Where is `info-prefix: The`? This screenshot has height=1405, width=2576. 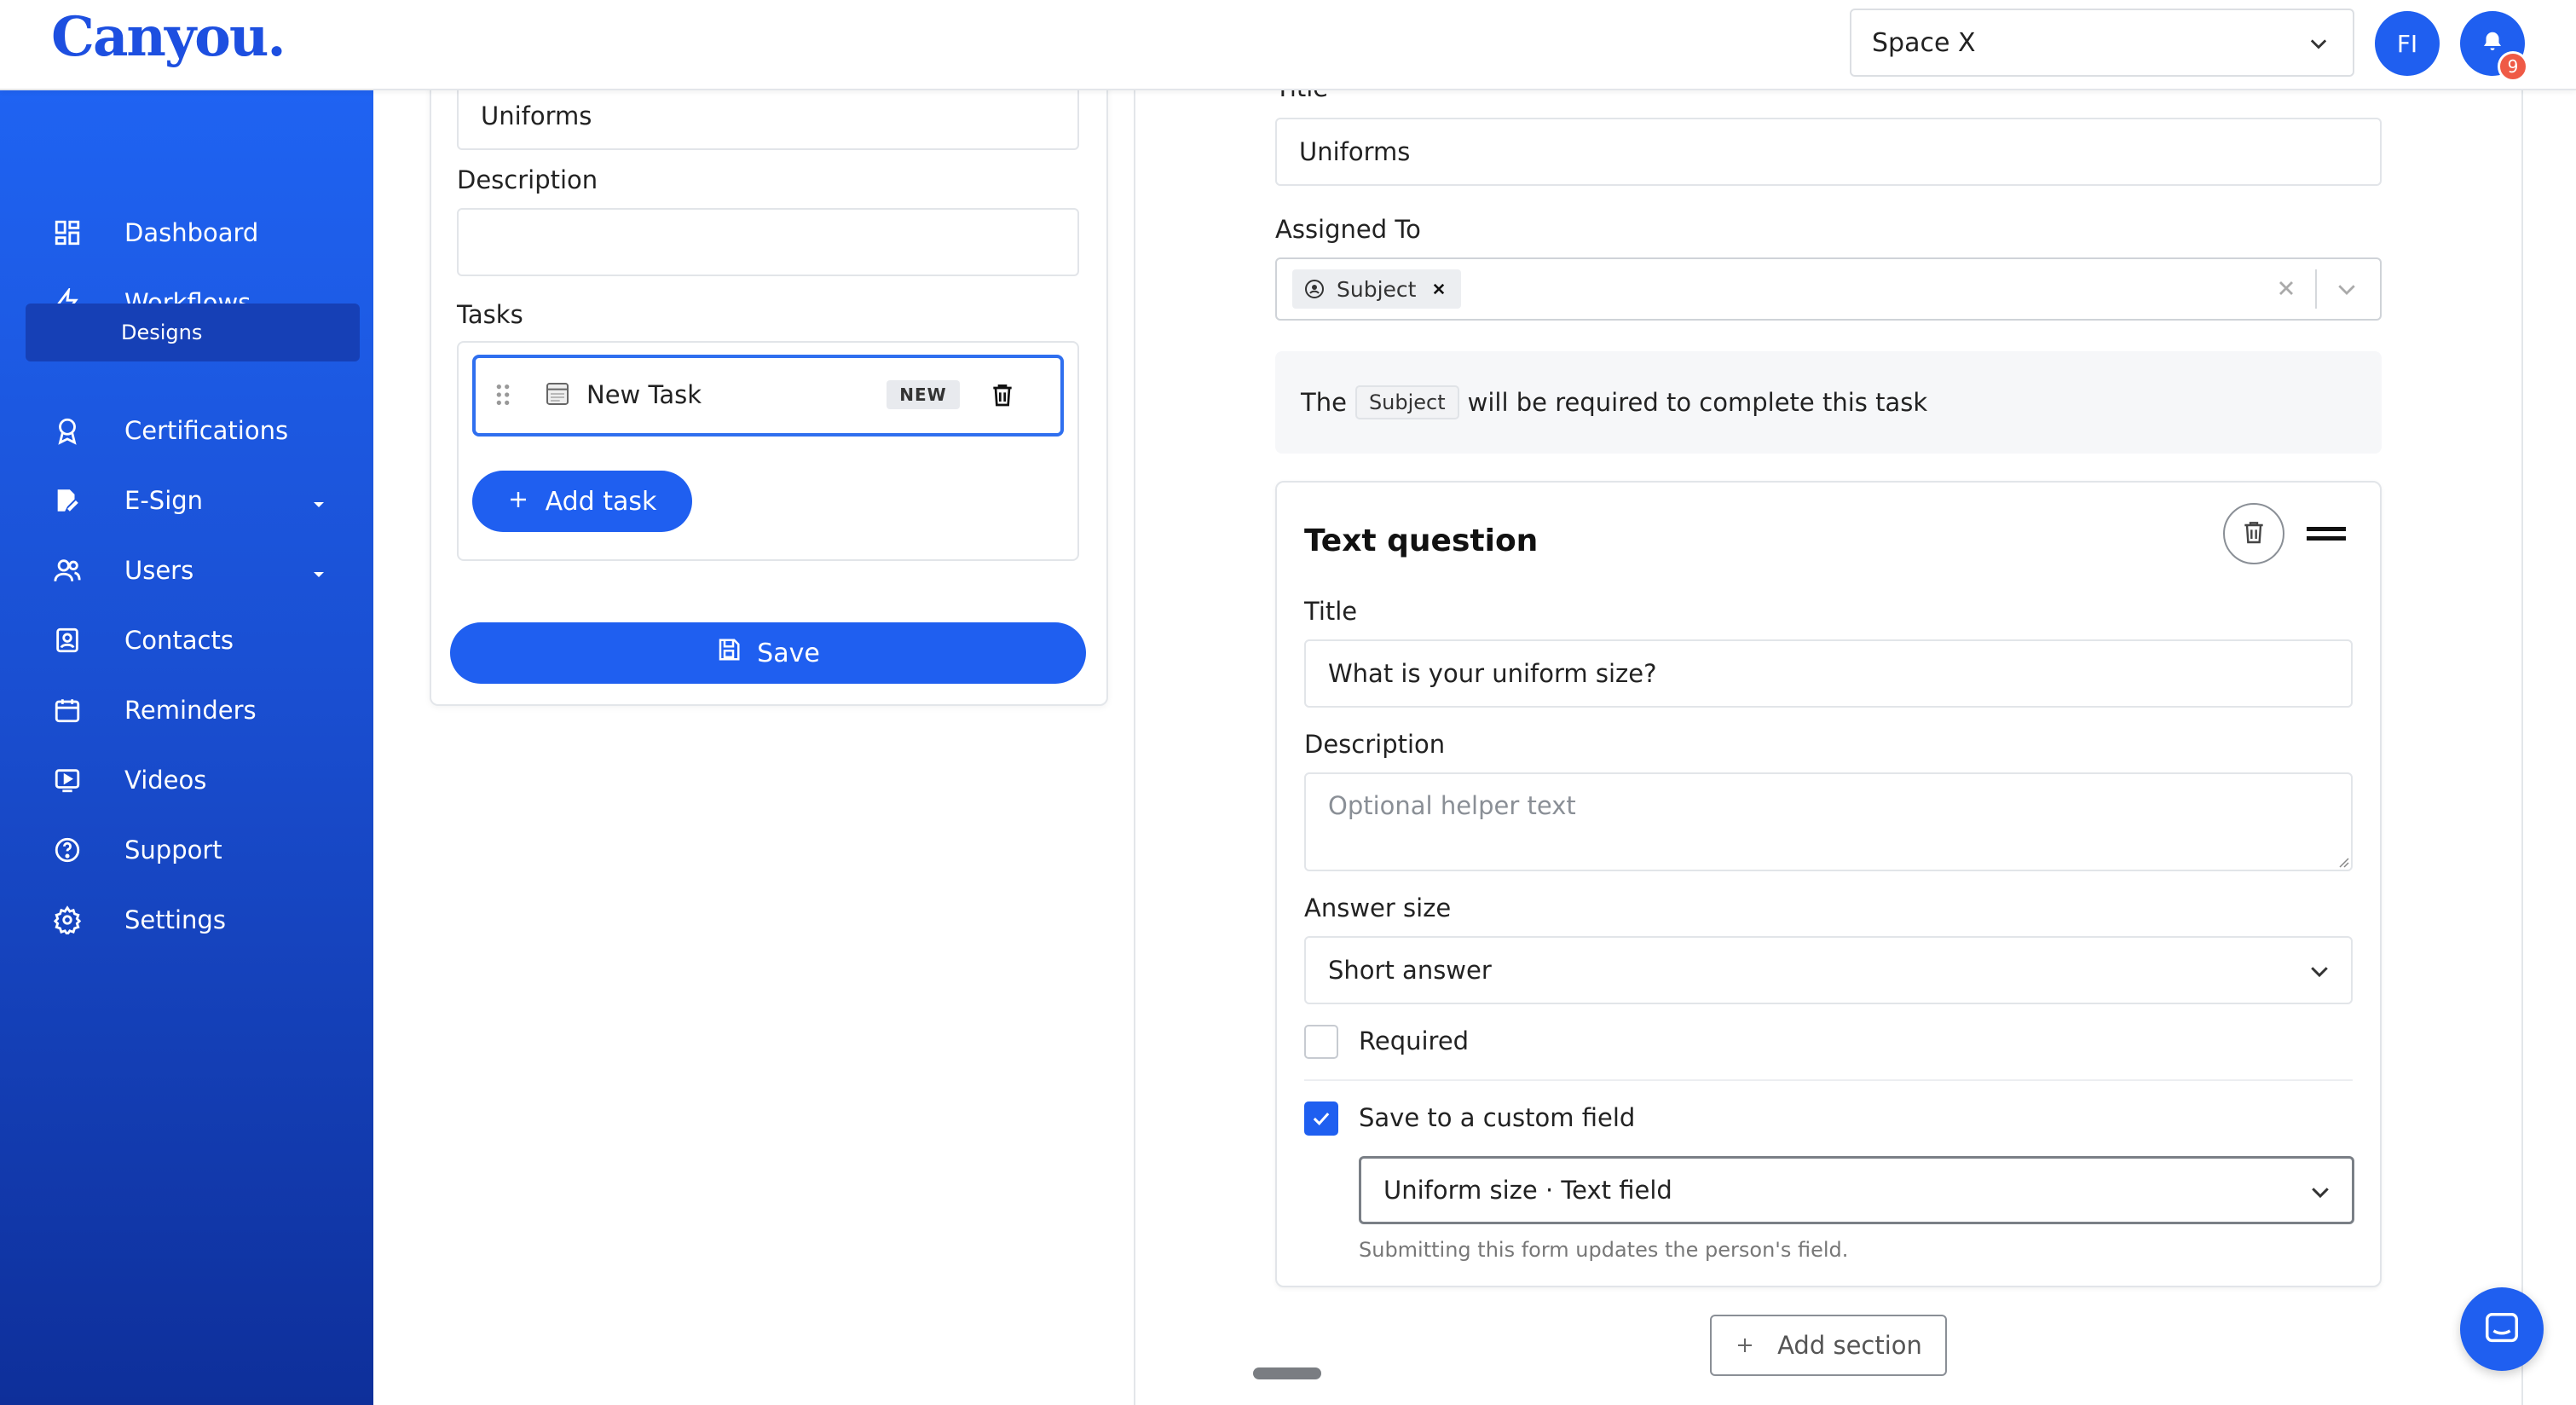 info-prefix: The is located at coordinates (1324, 402).